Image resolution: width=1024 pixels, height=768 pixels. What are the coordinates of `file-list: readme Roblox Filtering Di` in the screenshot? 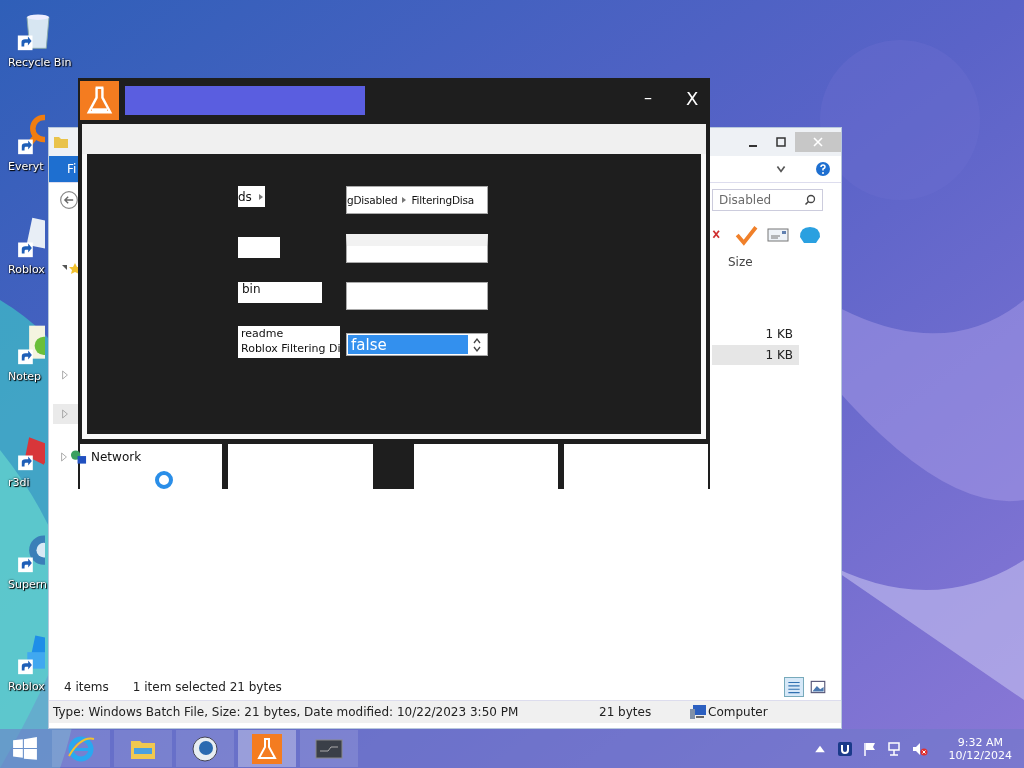 It's located at (289, 342).